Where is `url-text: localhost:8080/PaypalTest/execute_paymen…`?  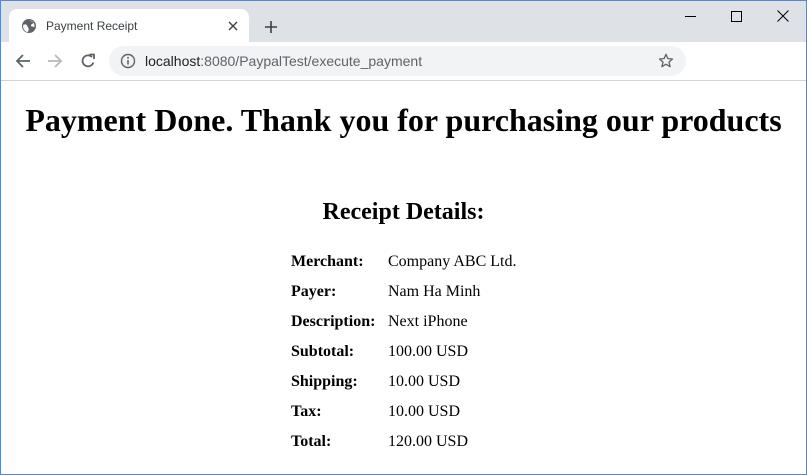
url-text: localhost:8080/PaypalTest/execute_paymen… is located at coordinates (400, 61).